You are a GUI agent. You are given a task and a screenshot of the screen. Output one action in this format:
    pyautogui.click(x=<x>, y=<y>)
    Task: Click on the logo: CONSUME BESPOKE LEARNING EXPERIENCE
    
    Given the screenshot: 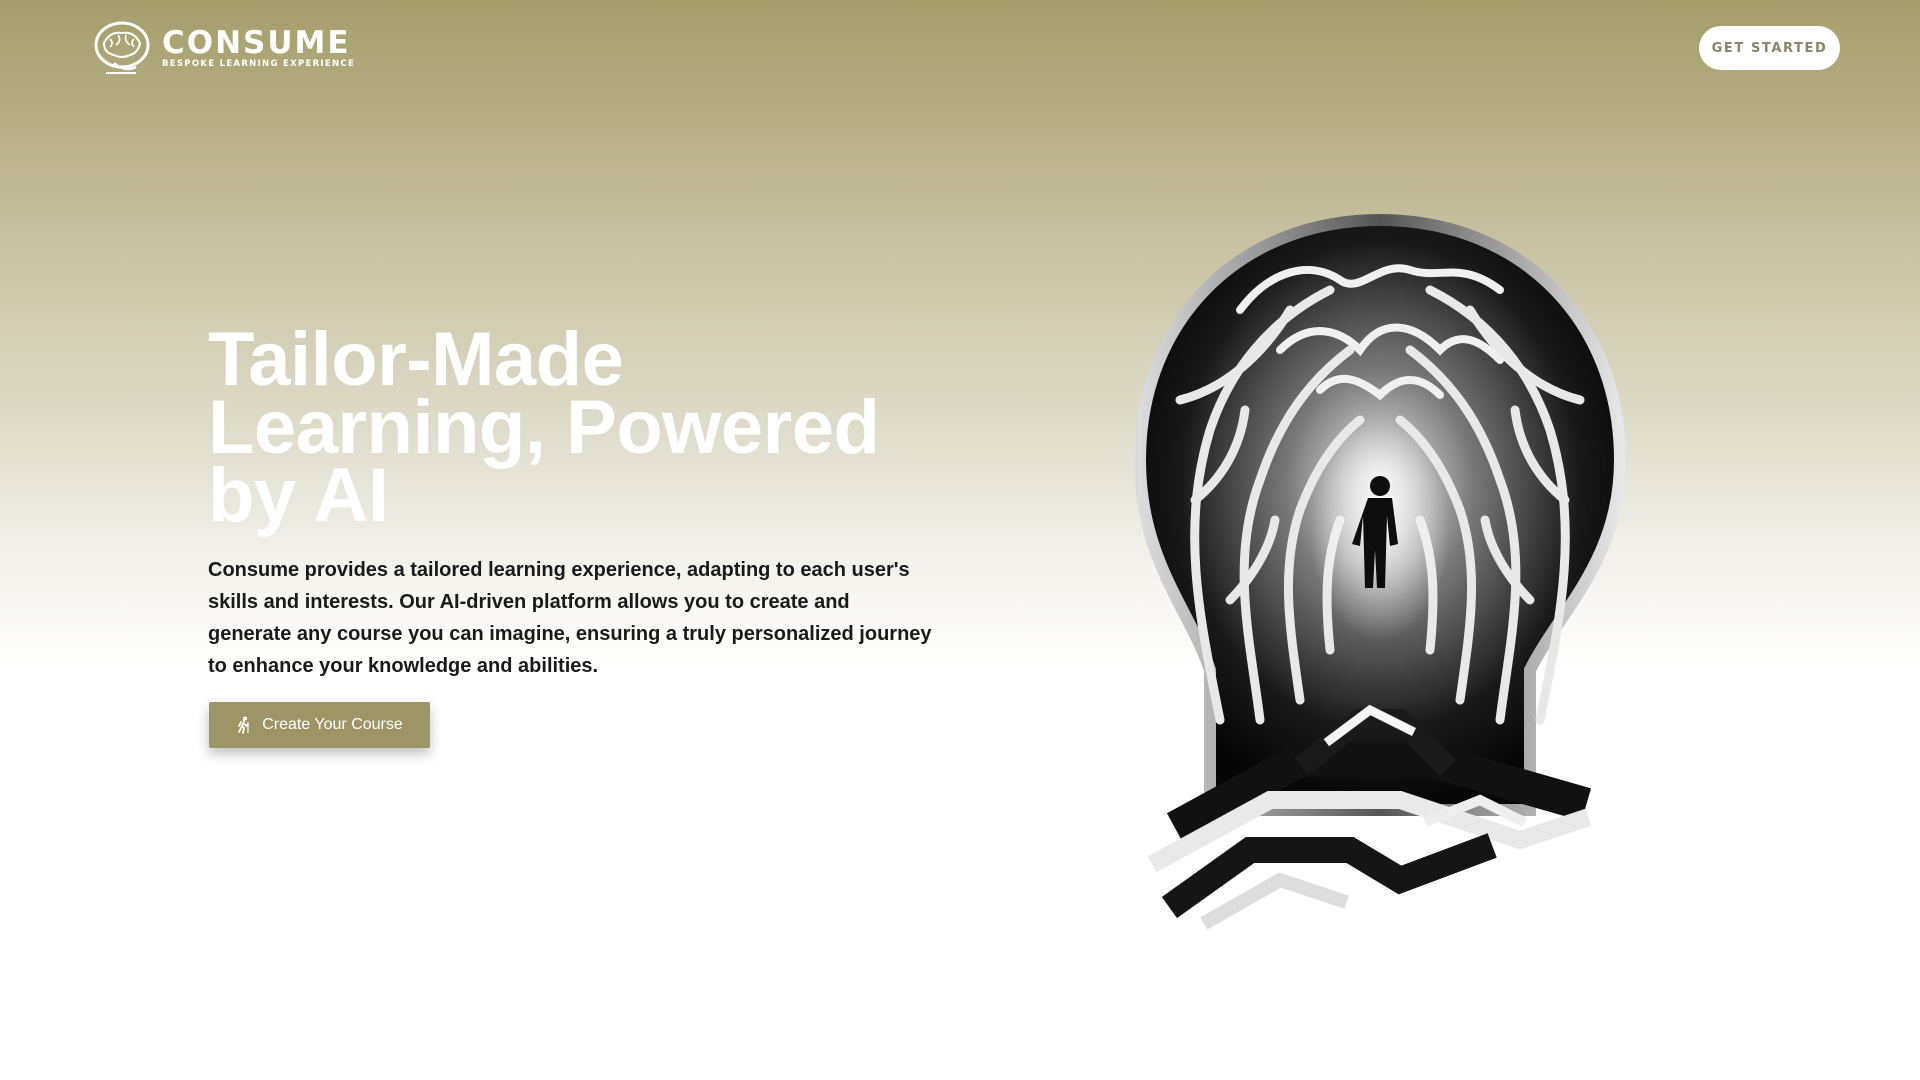 What is the action you would take?
    pyautogui.click(x=223, y=48)
    